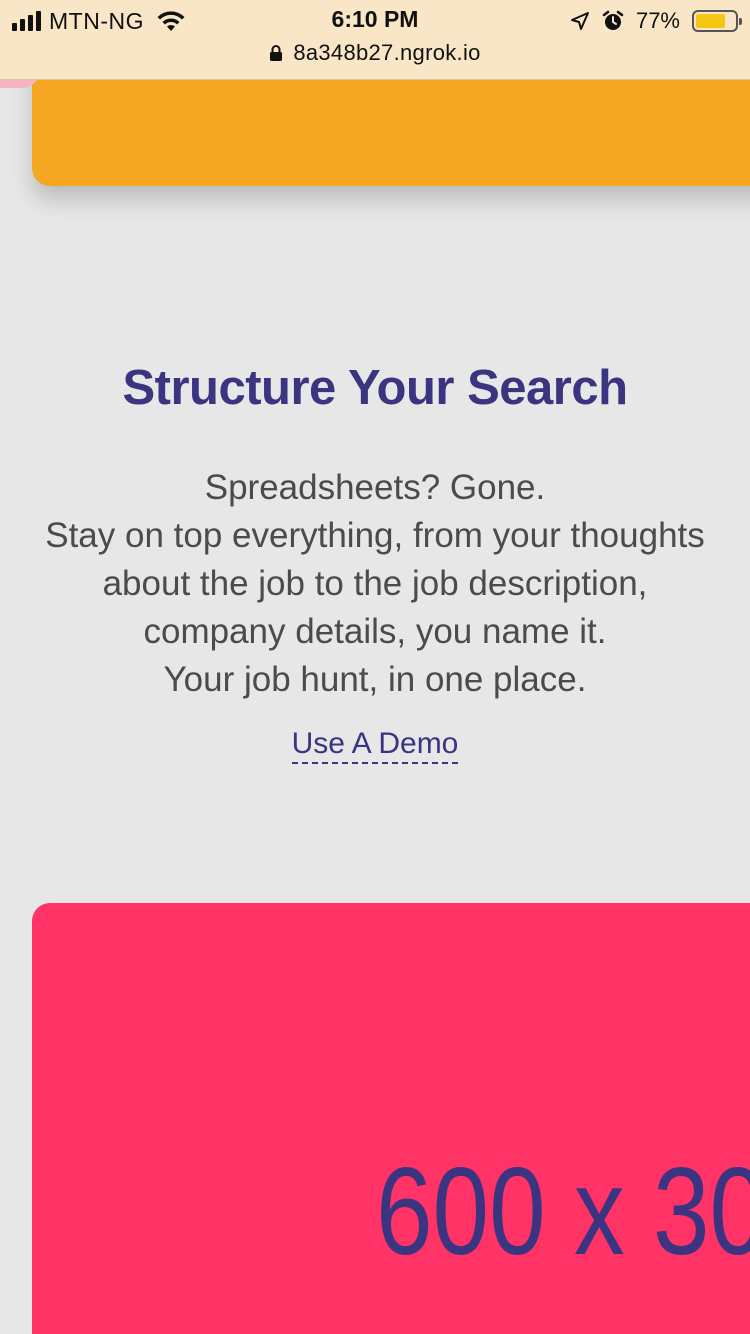 The image size is (750, 1334). Describe the element at coordinates (375, 745) in the screenshot. I see `use-demo-link: Use A Demo` at that location.